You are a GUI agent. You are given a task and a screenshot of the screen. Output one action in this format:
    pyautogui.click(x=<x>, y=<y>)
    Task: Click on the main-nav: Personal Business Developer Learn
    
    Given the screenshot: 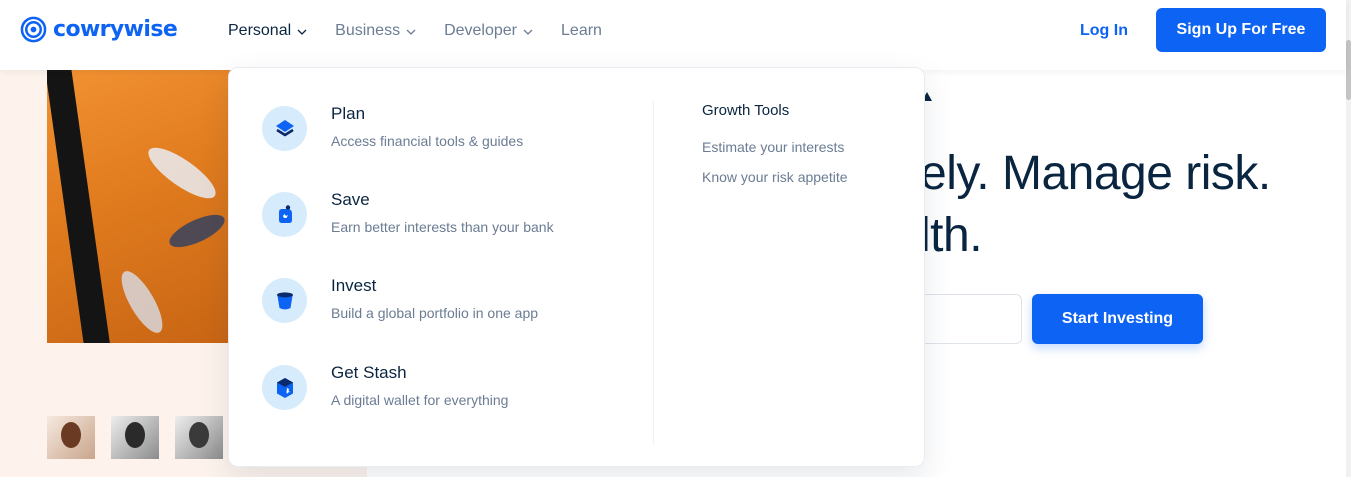 What is the action you would take?
    pyautogui.click(x=429, y=31)
    